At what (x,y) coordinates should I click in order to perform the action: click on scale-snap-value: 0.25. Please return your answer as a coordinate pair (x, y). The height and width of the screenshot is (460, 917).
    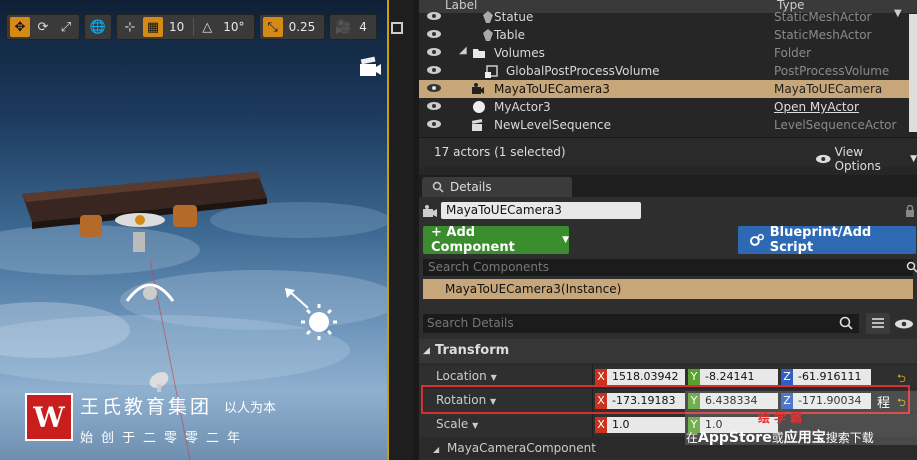
    Looking at the image, I should click on (304, 27).